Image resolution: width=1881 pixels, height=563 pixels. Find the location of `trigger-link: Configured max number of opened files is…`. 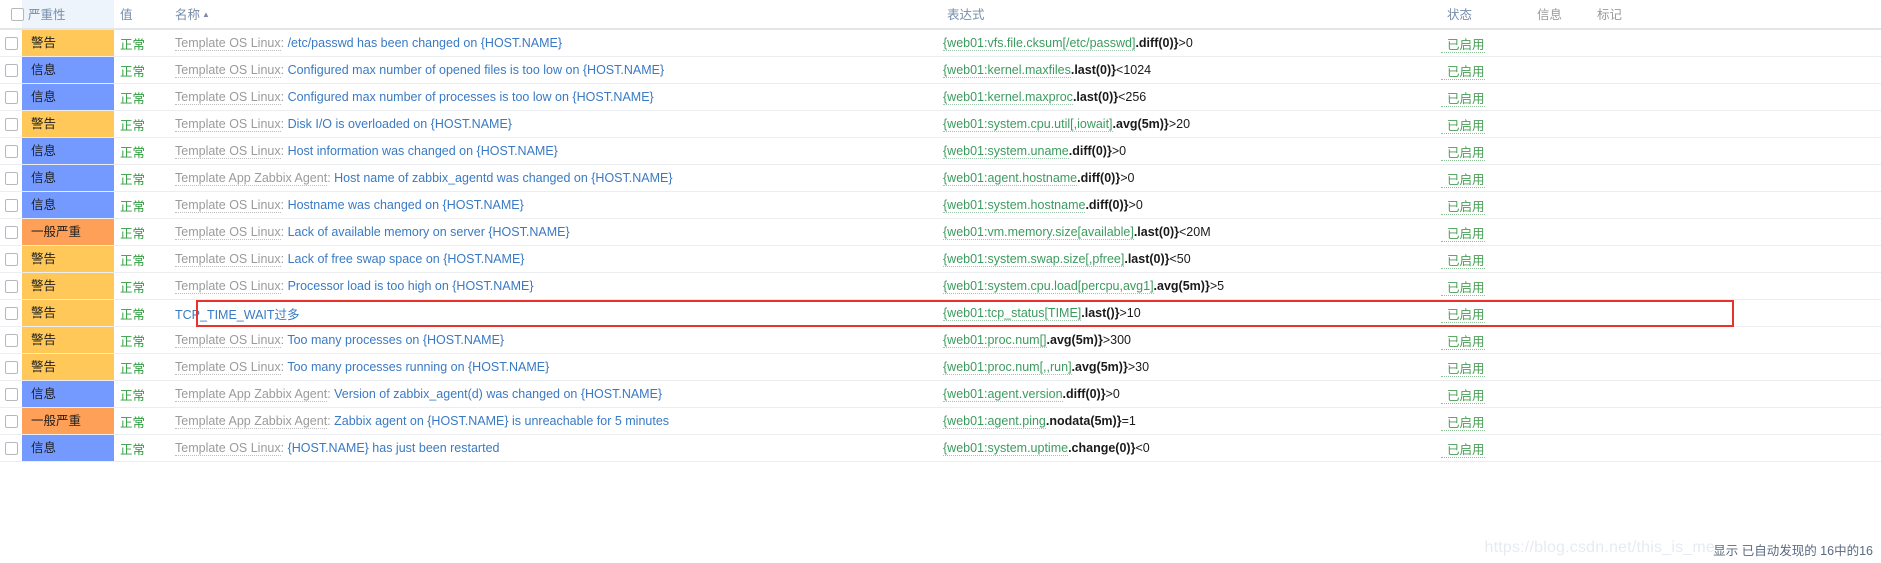

trigger-link: Configured max number of opened files is… is located at coordinates (476, 70).